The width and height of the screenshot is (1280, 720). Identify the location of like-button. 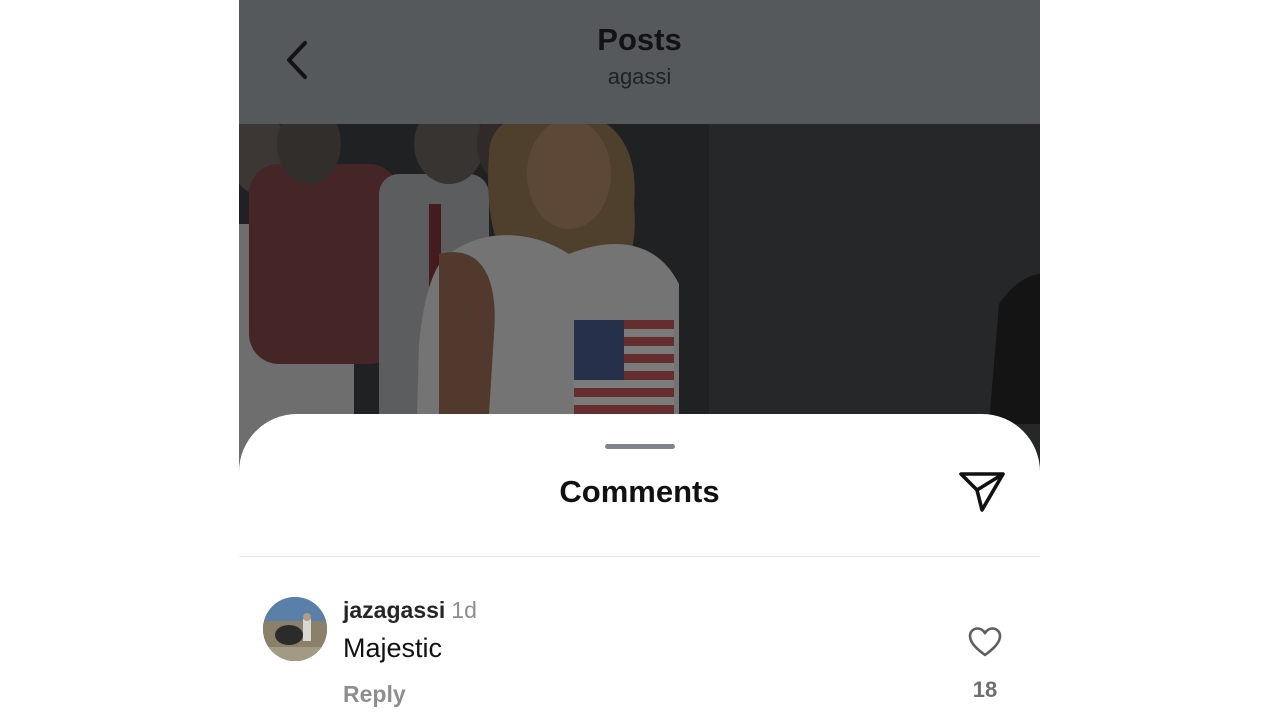
(985, 642).